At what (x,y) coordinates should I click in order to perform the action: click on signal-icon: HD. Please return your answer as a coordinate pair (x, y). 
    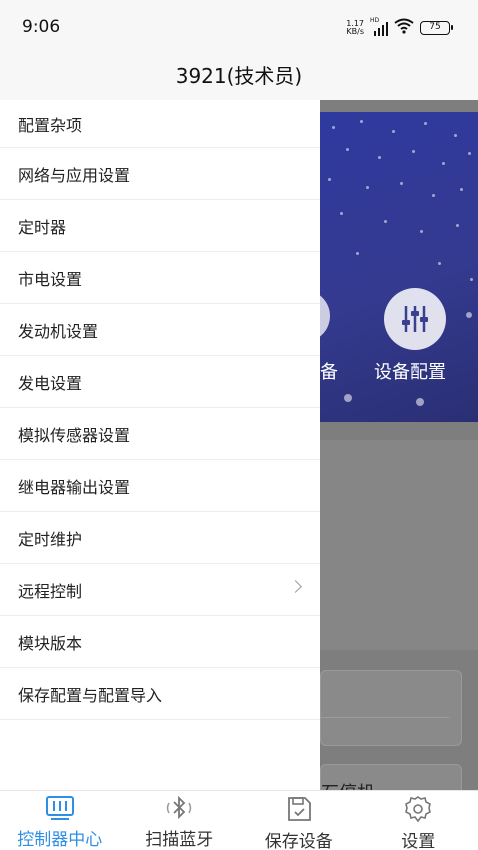
    Looking at the image, I should click on (379, 26).